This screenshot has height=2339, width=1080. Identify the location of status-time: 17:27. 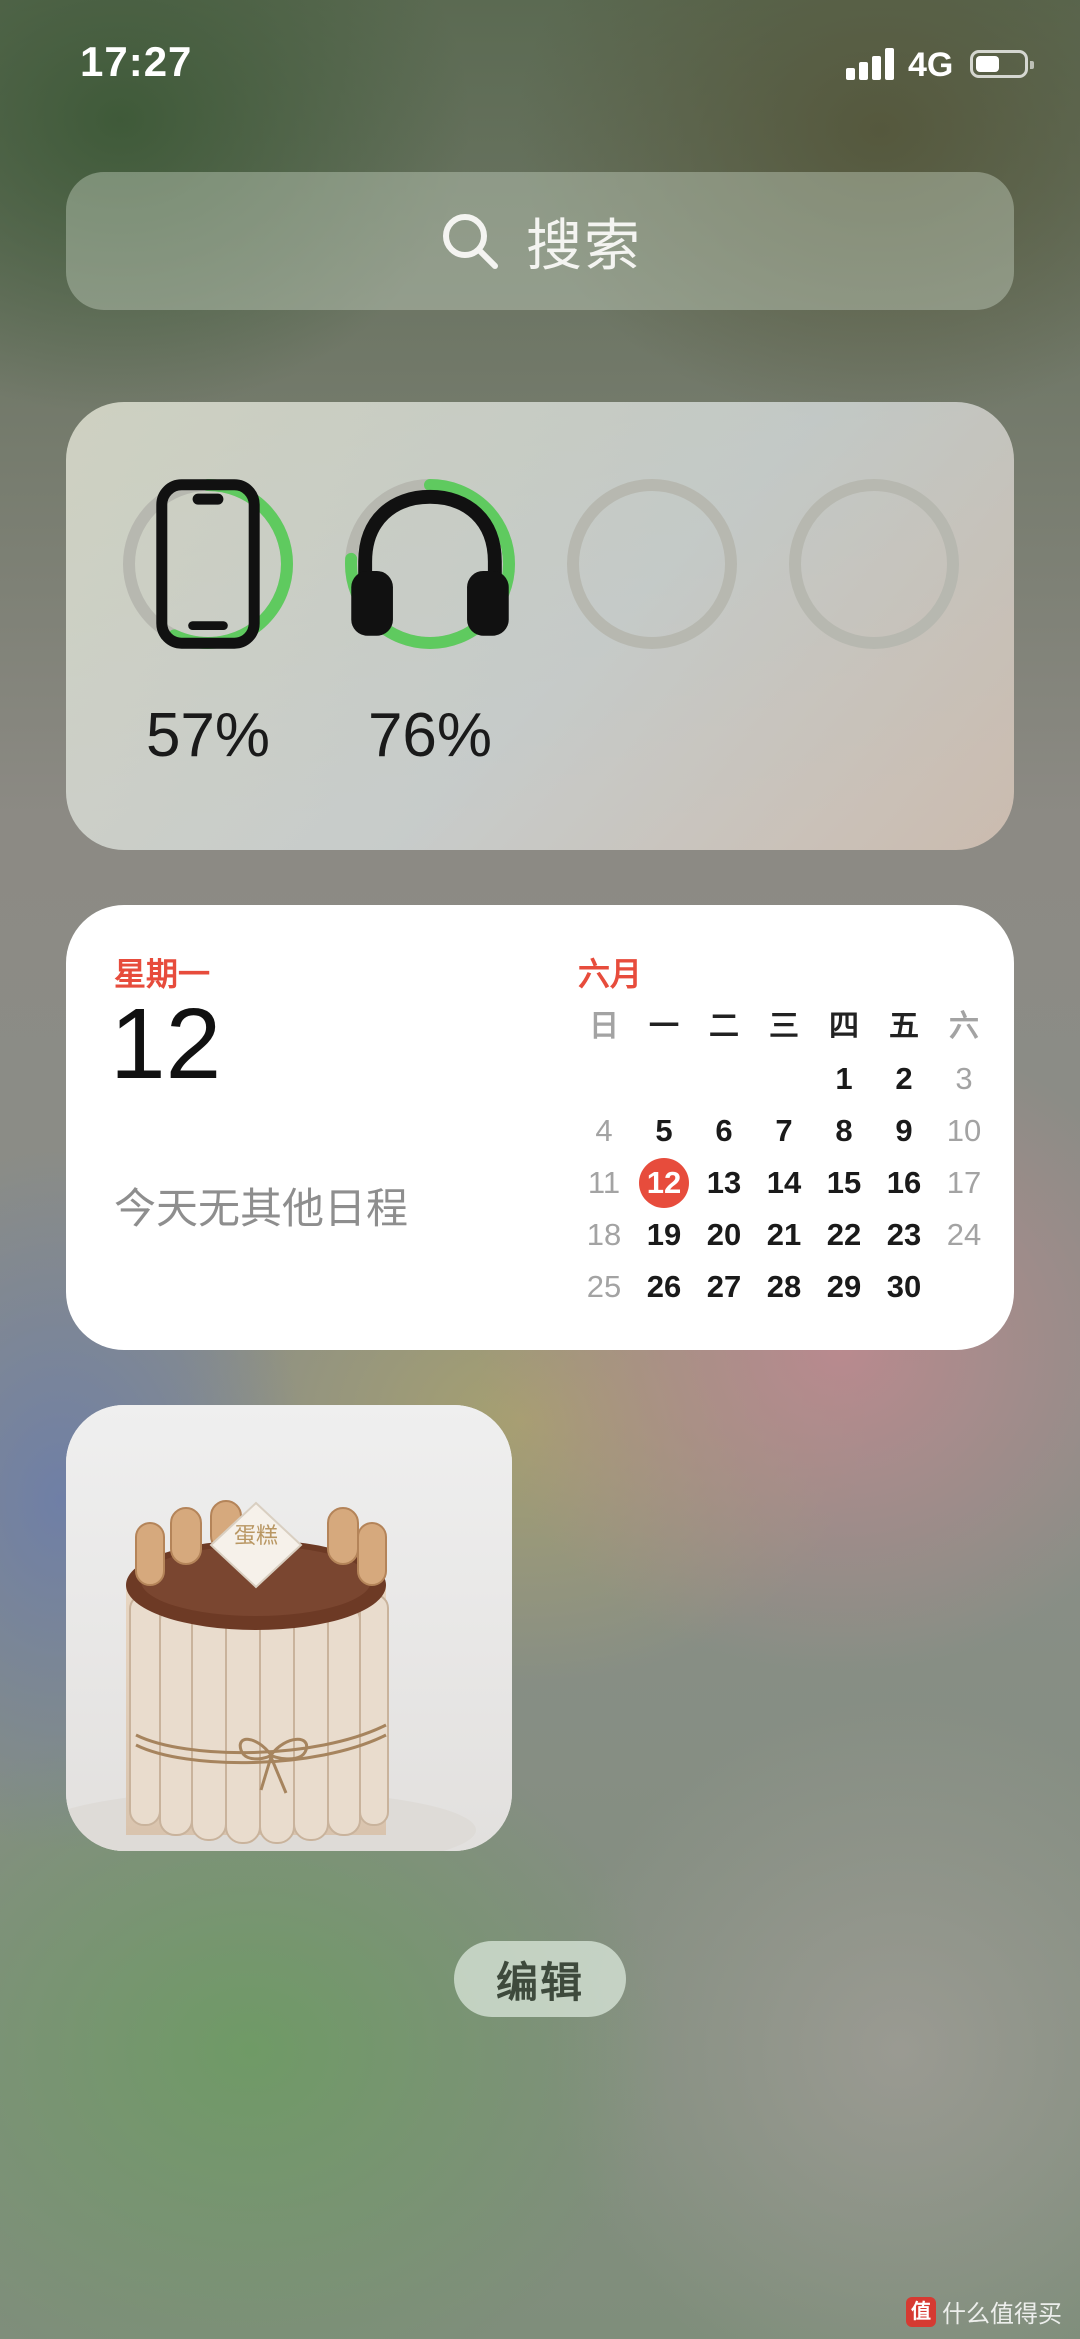
(136, 61).